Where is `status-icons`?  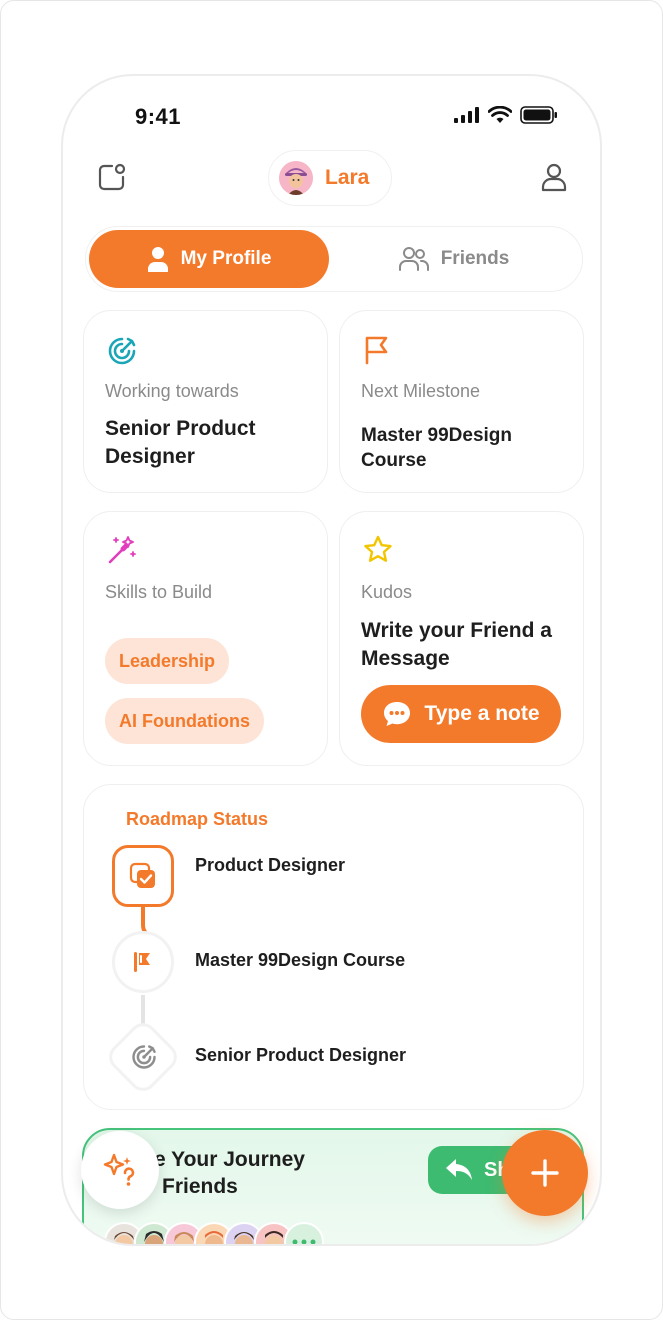
status-icons is located at coordinates (506, 115).